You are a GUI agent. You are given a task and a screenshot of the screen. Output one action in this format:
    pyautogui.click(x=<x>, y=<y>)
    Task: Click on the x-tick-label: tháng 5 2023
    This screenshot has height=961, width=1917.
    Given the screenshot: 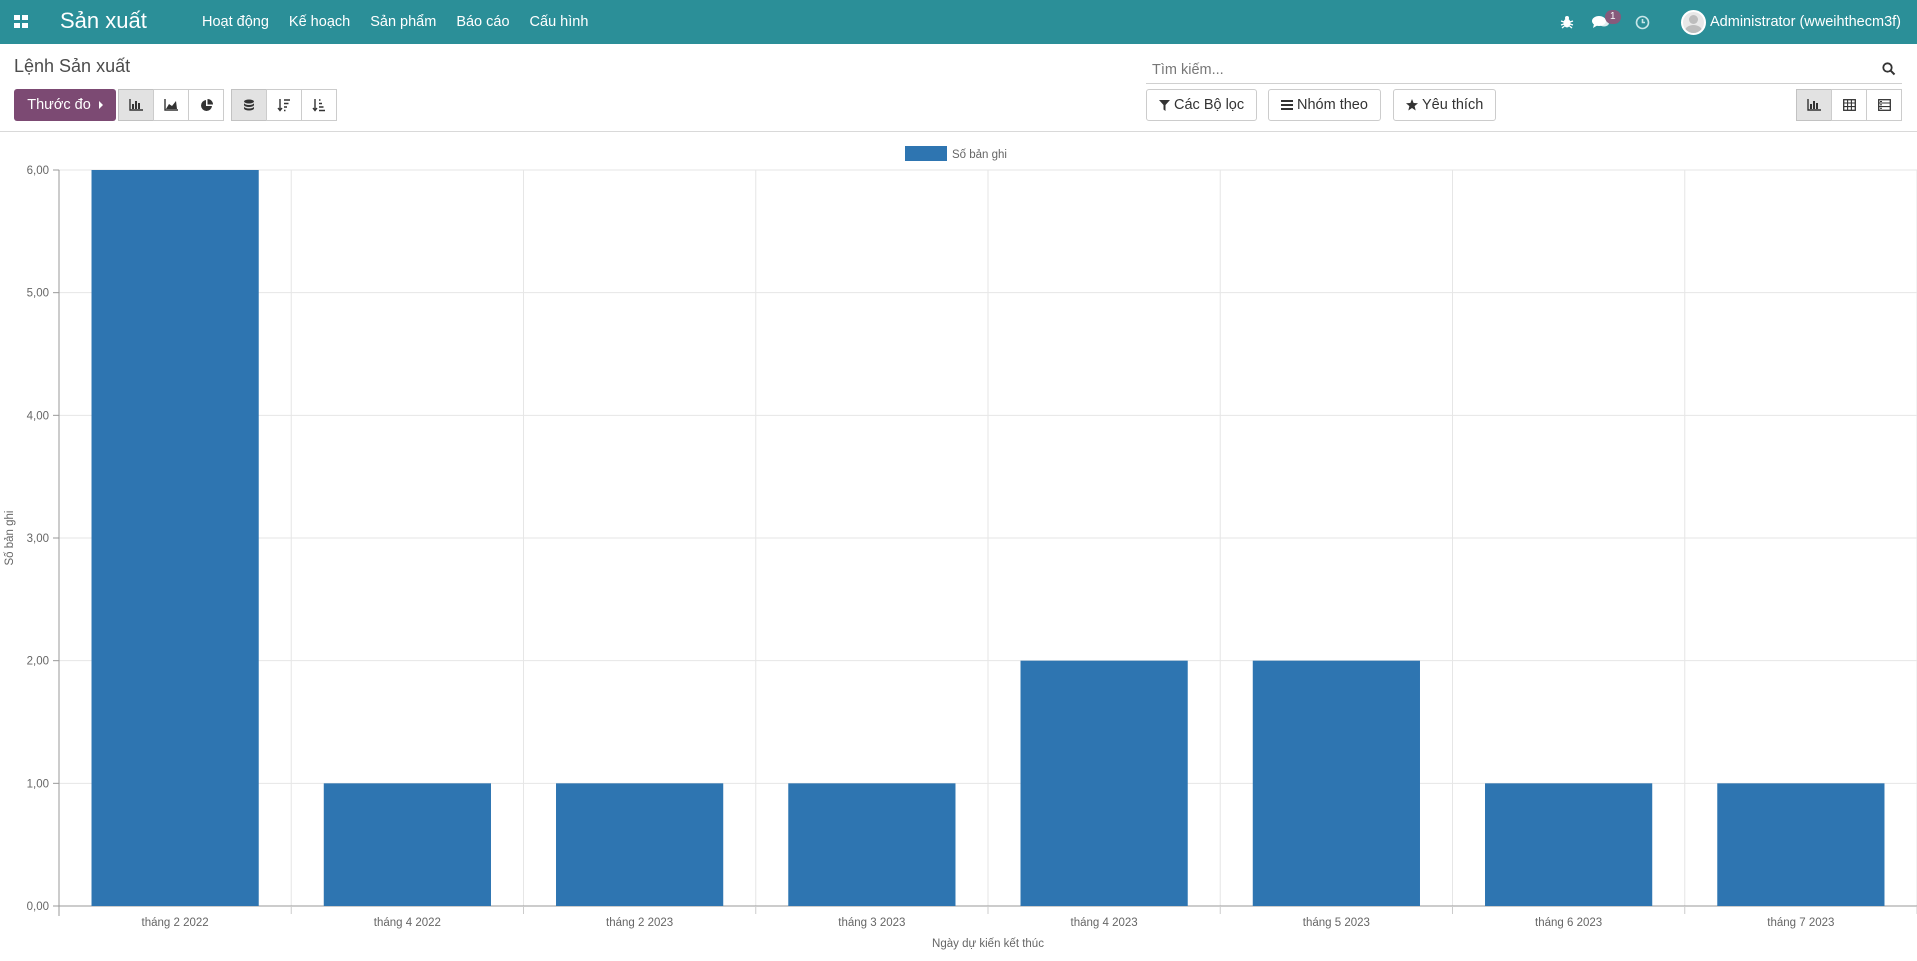 What is the action you would take?
    pyautogui.click(x=1336, y=923)
    